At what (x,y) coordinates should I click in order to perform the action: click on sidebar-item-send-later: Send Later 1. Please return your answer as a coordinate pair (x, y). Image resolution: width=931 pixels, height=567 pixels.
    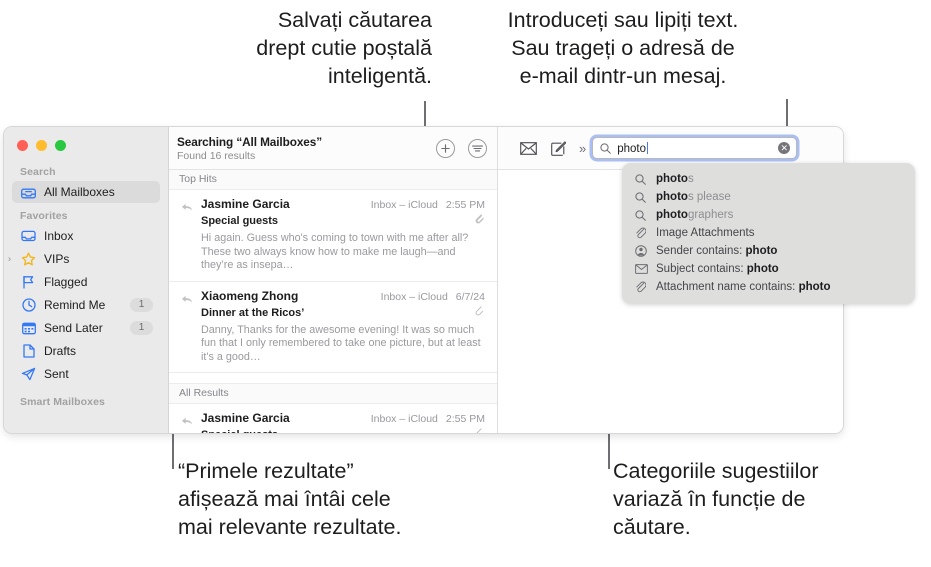
    Looking at the image, I should click on (86, 328).